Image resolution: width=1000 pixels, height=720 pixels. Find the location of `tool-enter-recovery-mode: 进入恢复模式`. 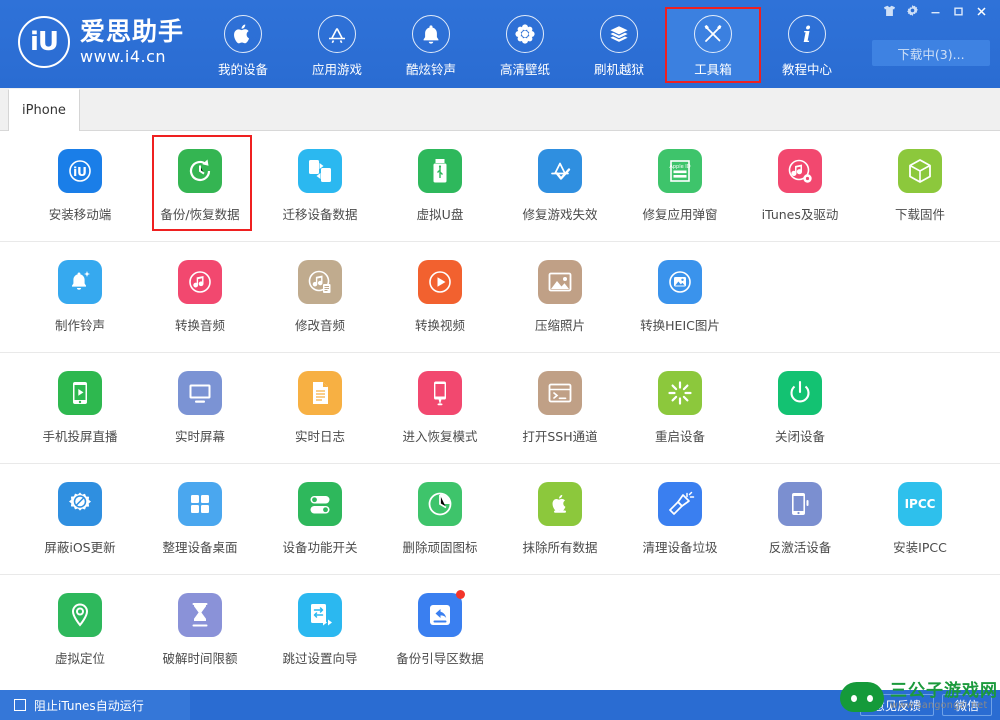

tool-enter-recovery-mode: 进入恢复模式 is located at coordinates (440, 408).